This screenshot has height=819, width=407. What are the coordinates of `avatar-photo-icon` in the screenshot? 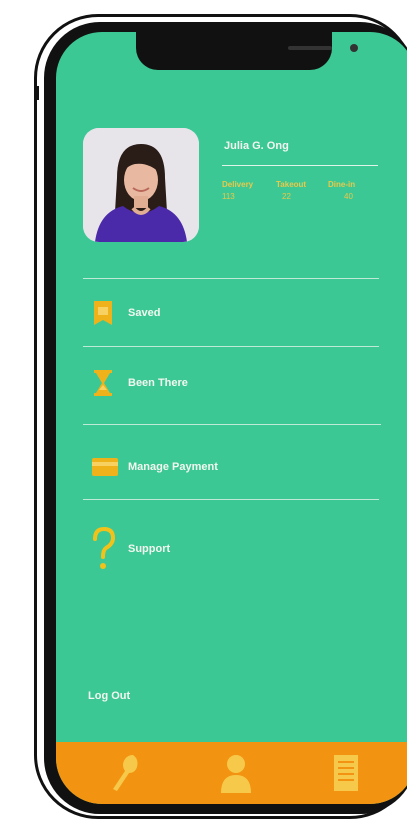 It's located at (141, 185).